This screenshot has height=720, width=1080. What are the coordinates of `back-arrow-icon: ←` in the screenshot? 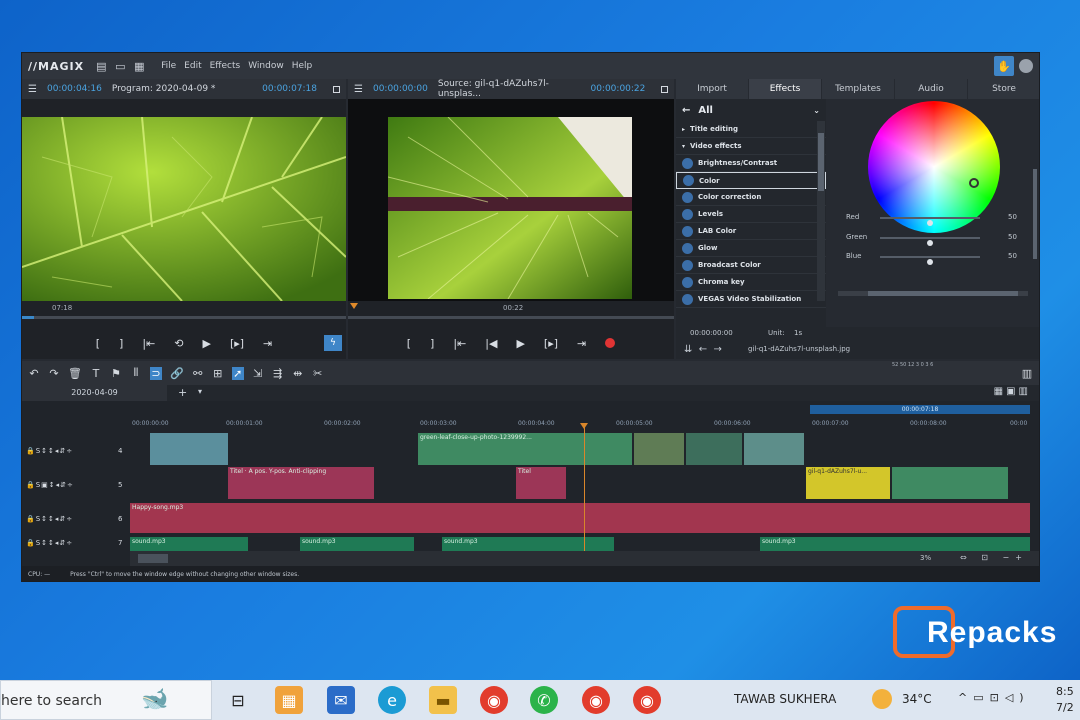 It's located at (686, 110).